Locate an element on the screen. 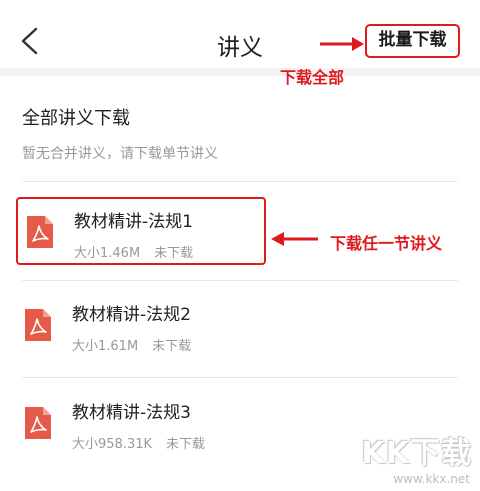 Image resolution: width=480 pixels, height=491 pixels. handout-item: 教材精讲-法规1 大小1.46M 未下载 is located at coordinates (141, 231).